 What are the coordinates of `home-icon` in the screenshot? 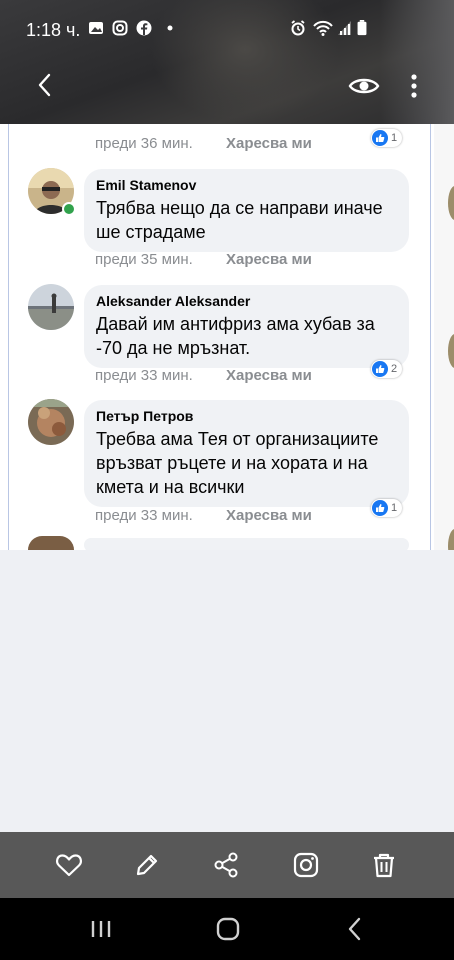 It's located at (228, 929).